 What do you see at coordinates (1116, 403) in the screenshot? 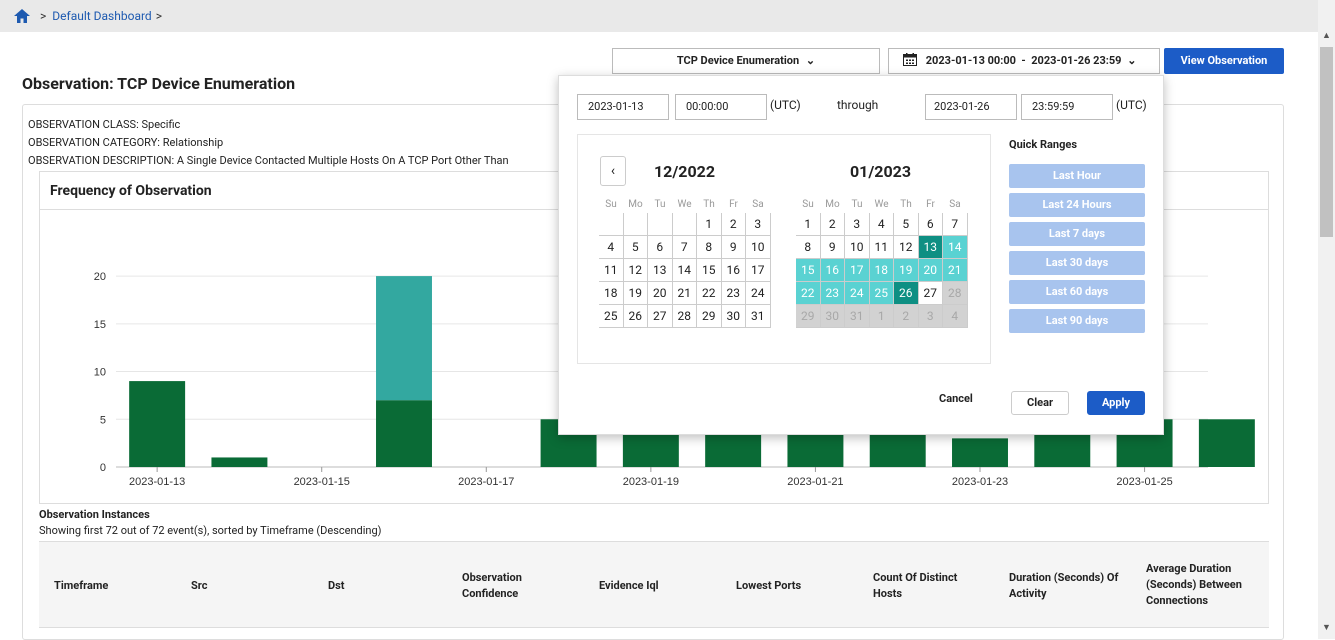
I see `apply-button: Apply` at bounding box center [1116, 403].